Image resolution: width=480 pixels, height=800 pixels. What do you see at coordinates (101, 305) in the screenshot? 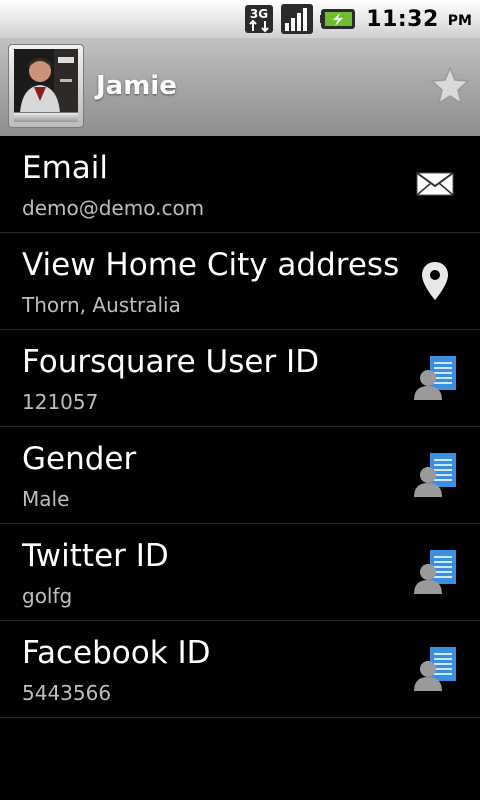
I see `detail-value: Thorn, Australia` at bounding box center [101, 305].